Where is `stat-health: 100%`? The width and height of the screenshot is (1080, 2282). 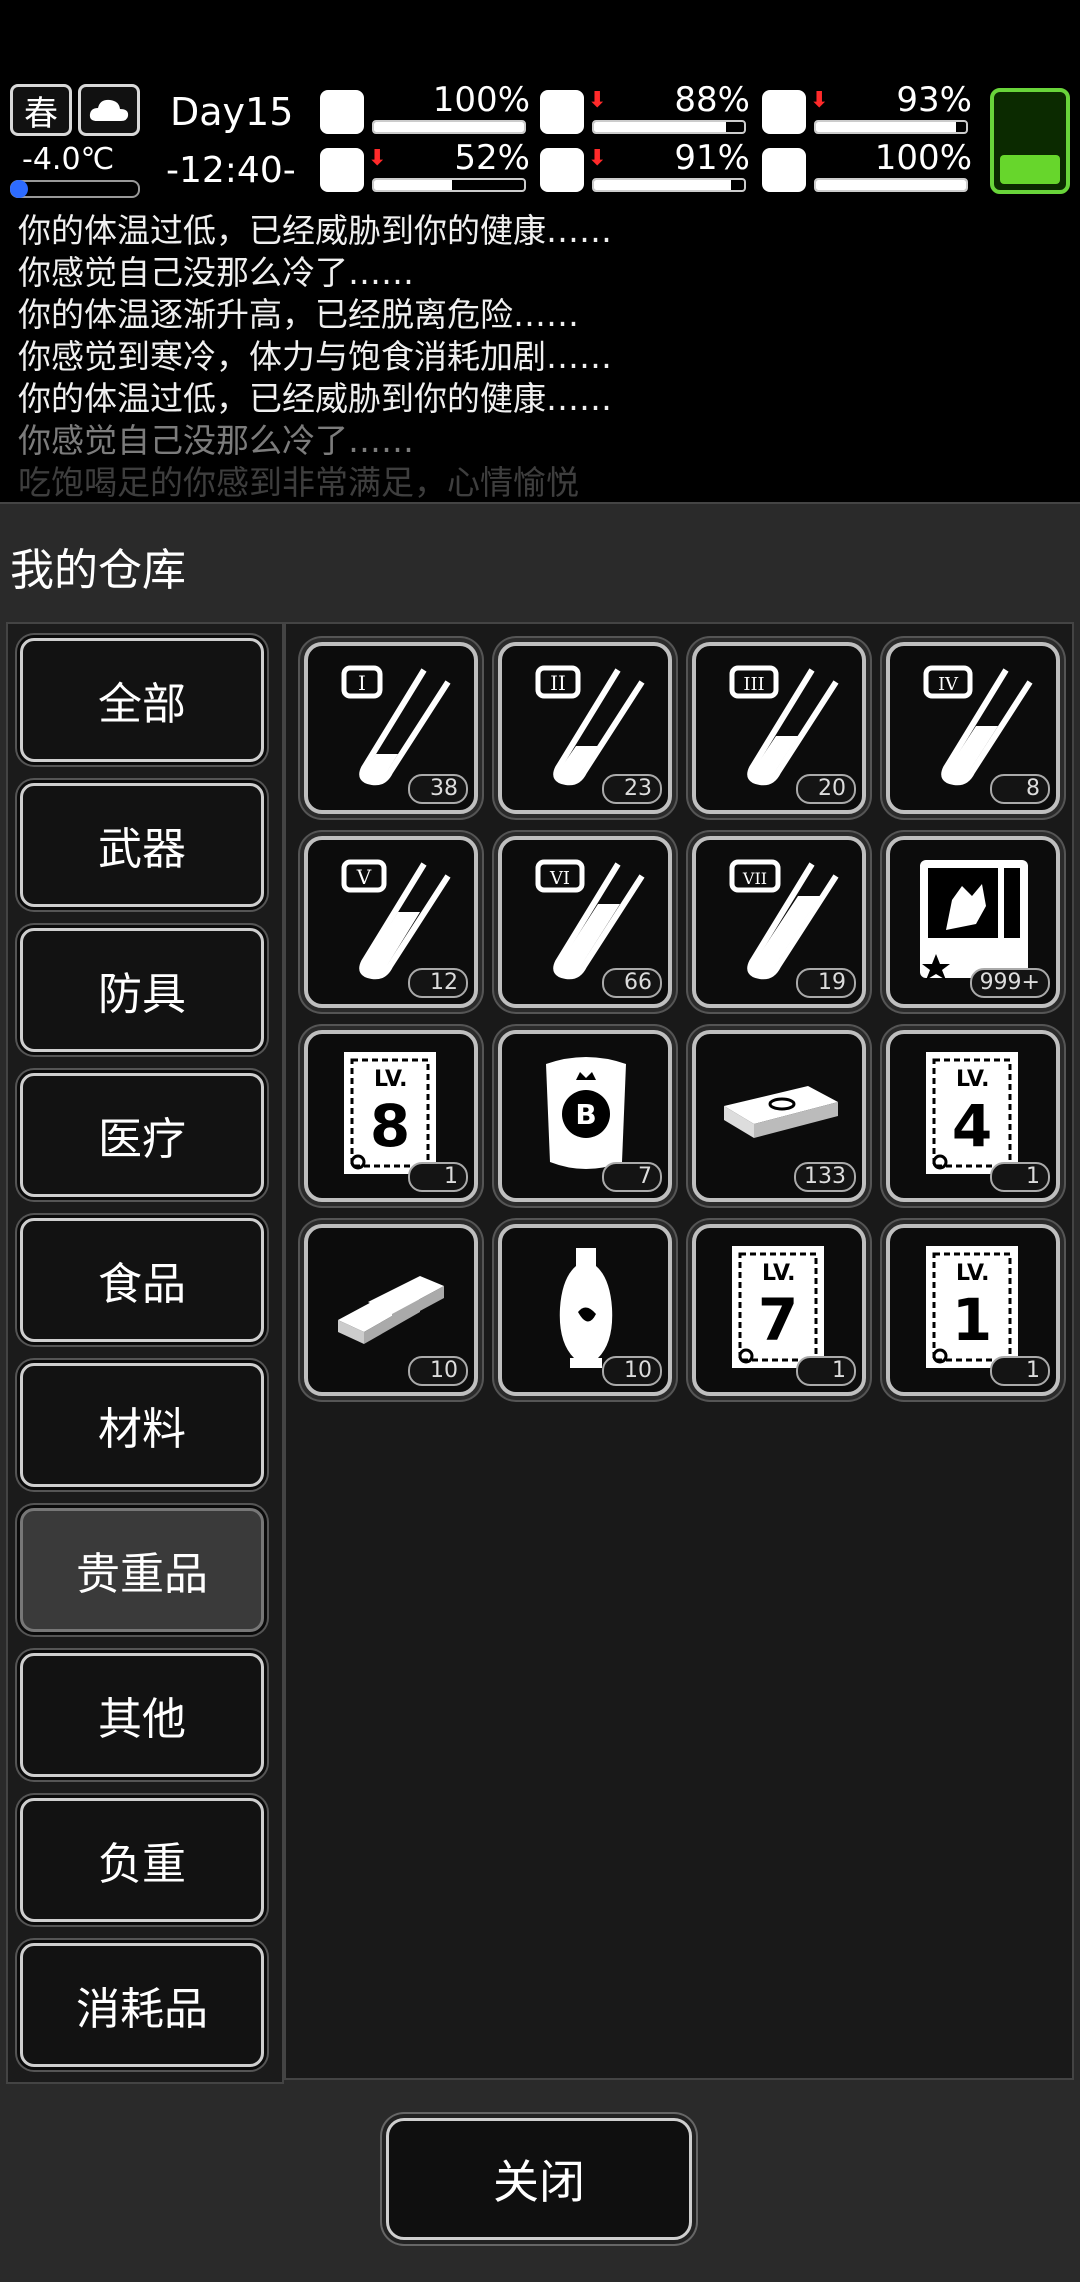 stat-health: 100% is located at coordinates (425, 108).